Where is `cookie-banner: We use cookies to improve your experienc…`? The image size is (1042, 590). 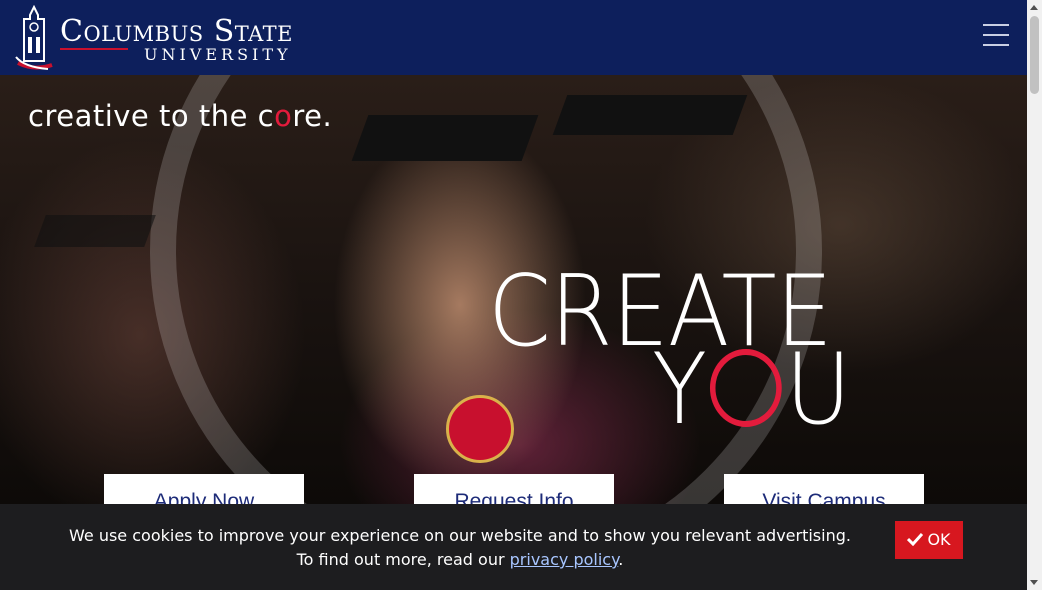
cookie-banner: We use cookies to improve your experienc… is located at coordinates (513, 547).